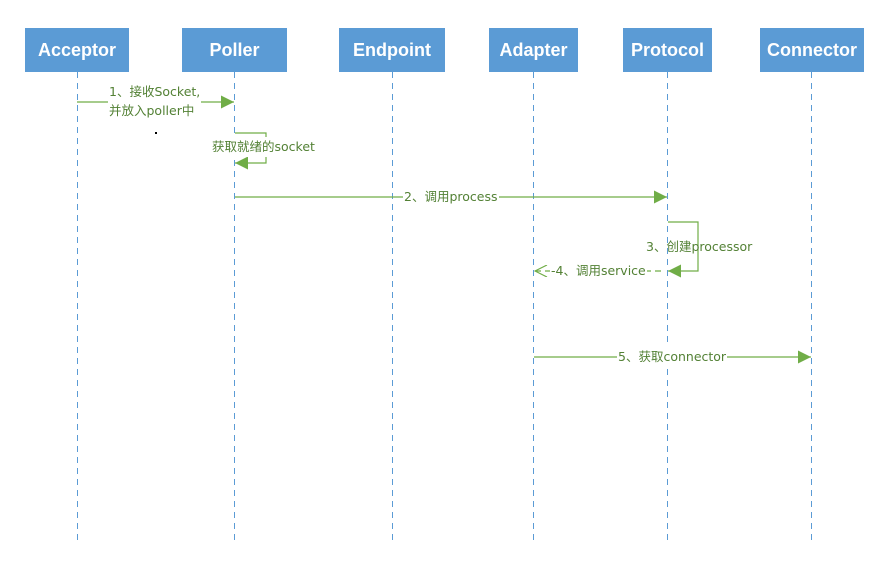 The height and width of the screenshot is (571, 892). I want to click on message-4-label: -4、调用service, so click(598, 271).